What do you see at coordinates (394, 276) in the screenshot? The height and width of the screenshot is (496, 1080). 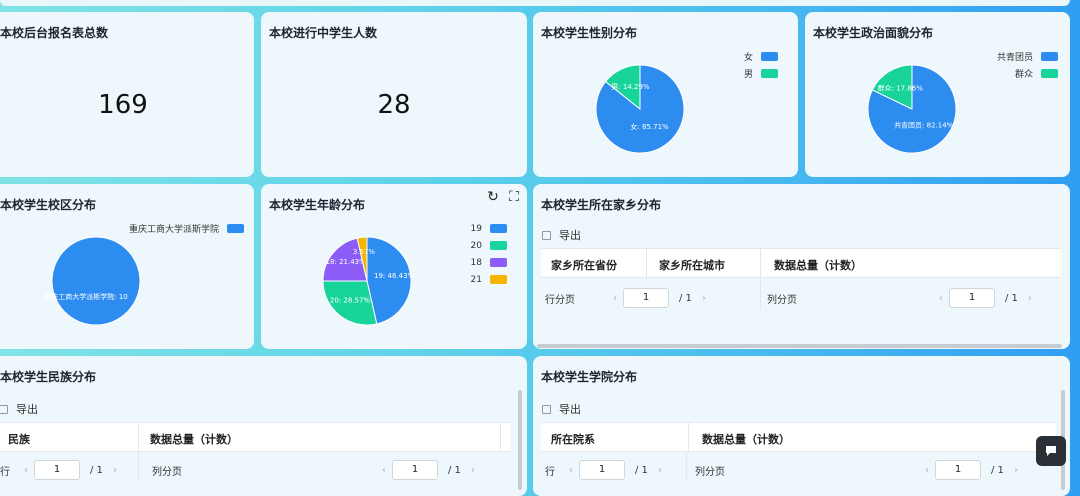 I see `pie-data-label: 19: 46.43%` at bounding box center [394, 276].